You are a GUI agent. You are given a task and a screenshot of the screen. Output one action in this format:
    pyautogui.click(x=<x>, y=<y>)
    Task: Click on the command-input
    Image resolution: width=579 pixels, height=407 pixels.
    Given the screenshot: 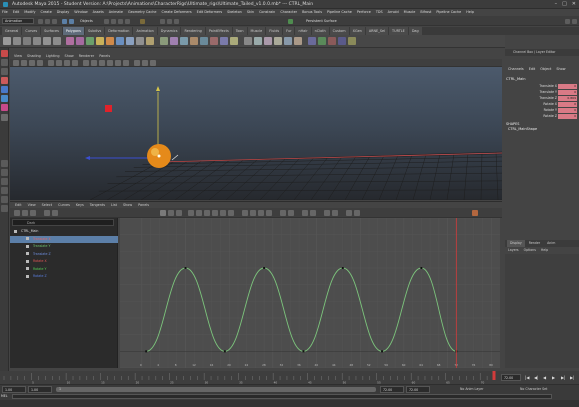 What is the action you would take?
    pyautogui.click(x=282, y=396)
    